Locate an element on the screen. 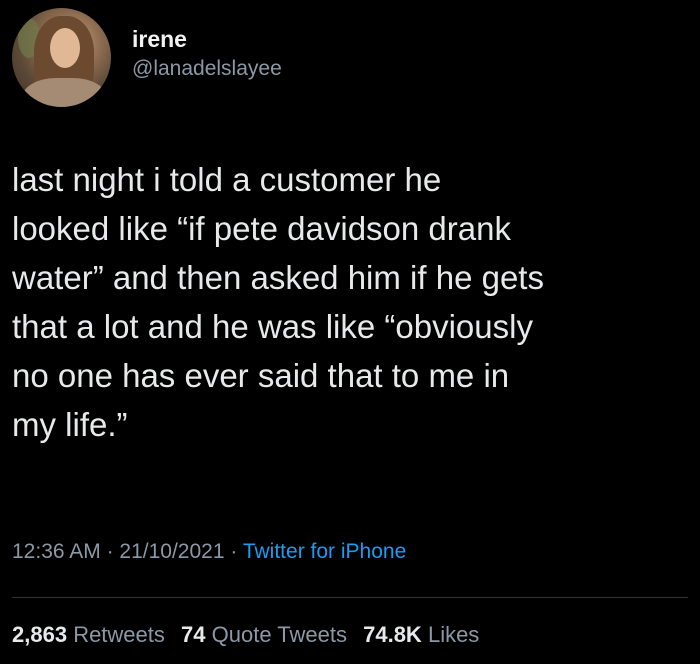 The image size is (700, 664). avatar is located at coordinates (61, 57).